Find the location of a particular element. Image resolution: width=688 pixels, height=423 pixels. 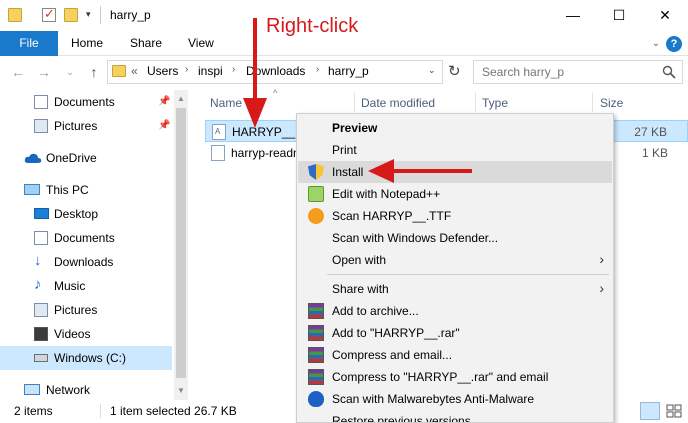

expand-ribbon-icon: ⌄ is located at coordinates (656, 43).